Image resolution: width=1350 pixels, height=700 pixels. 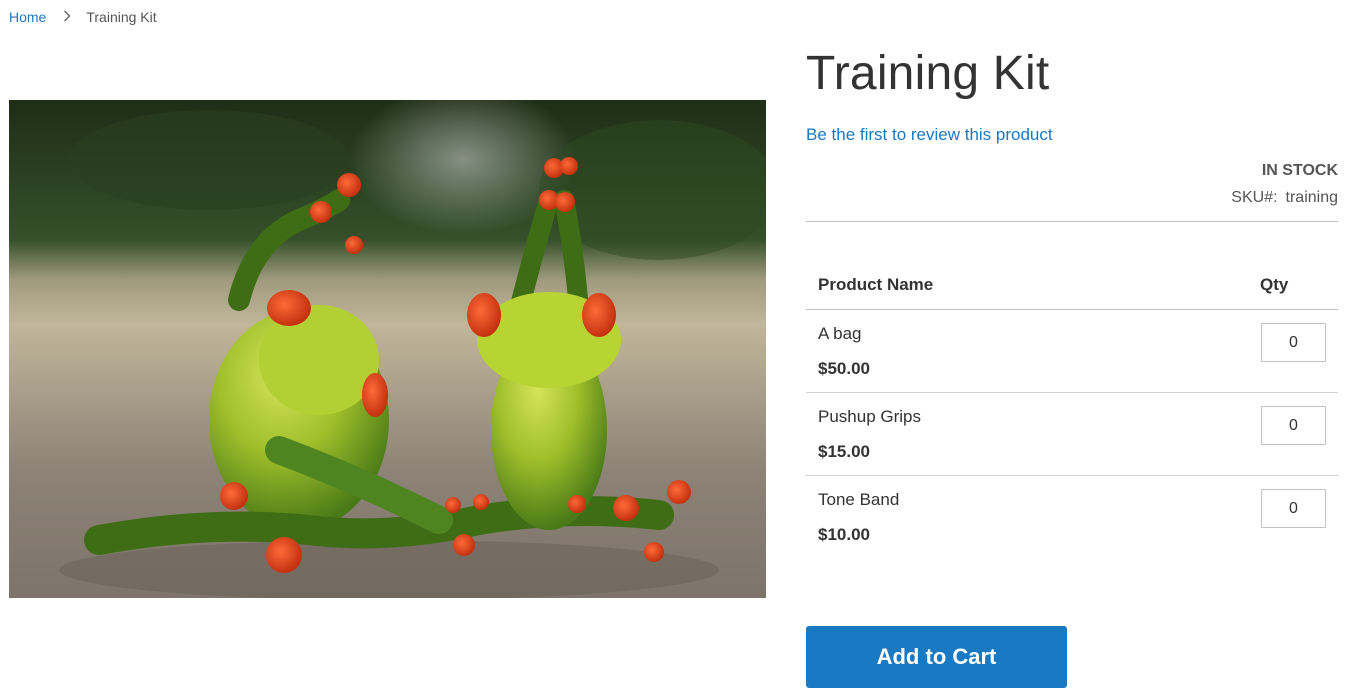 What do you see at coordinates (1072, 351) in the screenshot?
I see `table-row: A bag $50.00` at bounding box center [1072, 351].